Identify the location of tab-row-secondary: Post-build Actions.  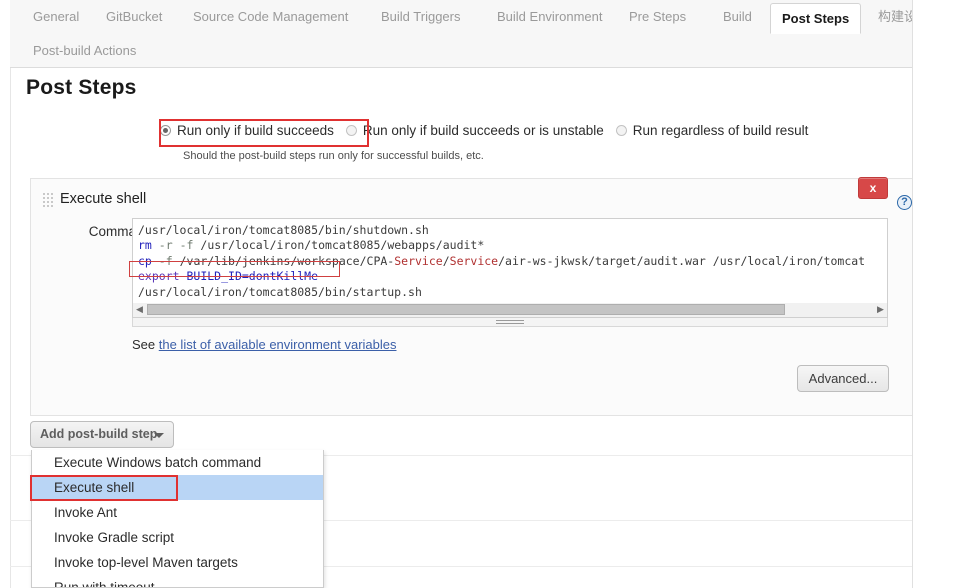
(486, 51).